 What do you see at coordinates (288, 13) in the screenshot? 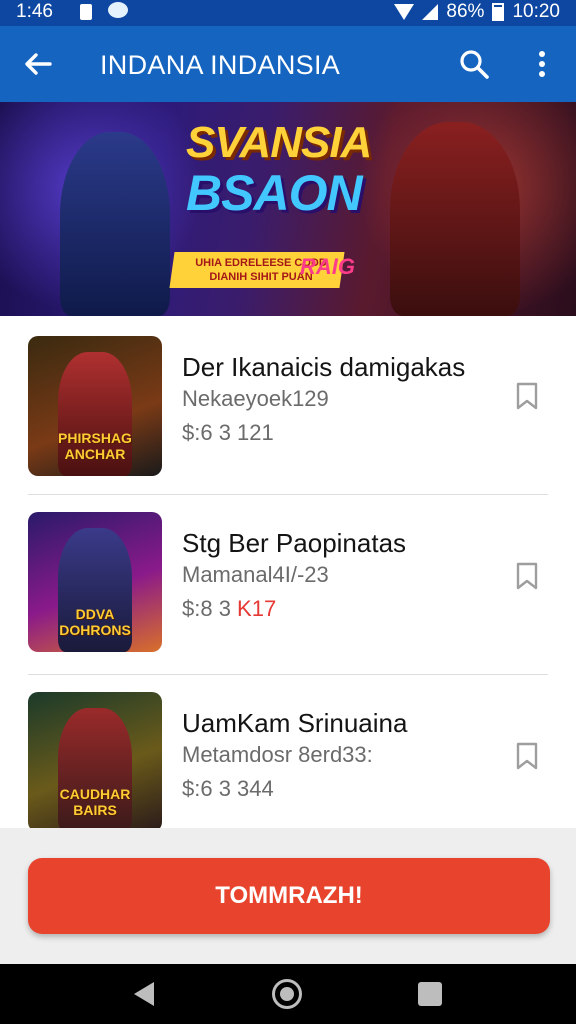
I see `status-bar: 1:46 86% 10:20` at bounding box center [288, 13].